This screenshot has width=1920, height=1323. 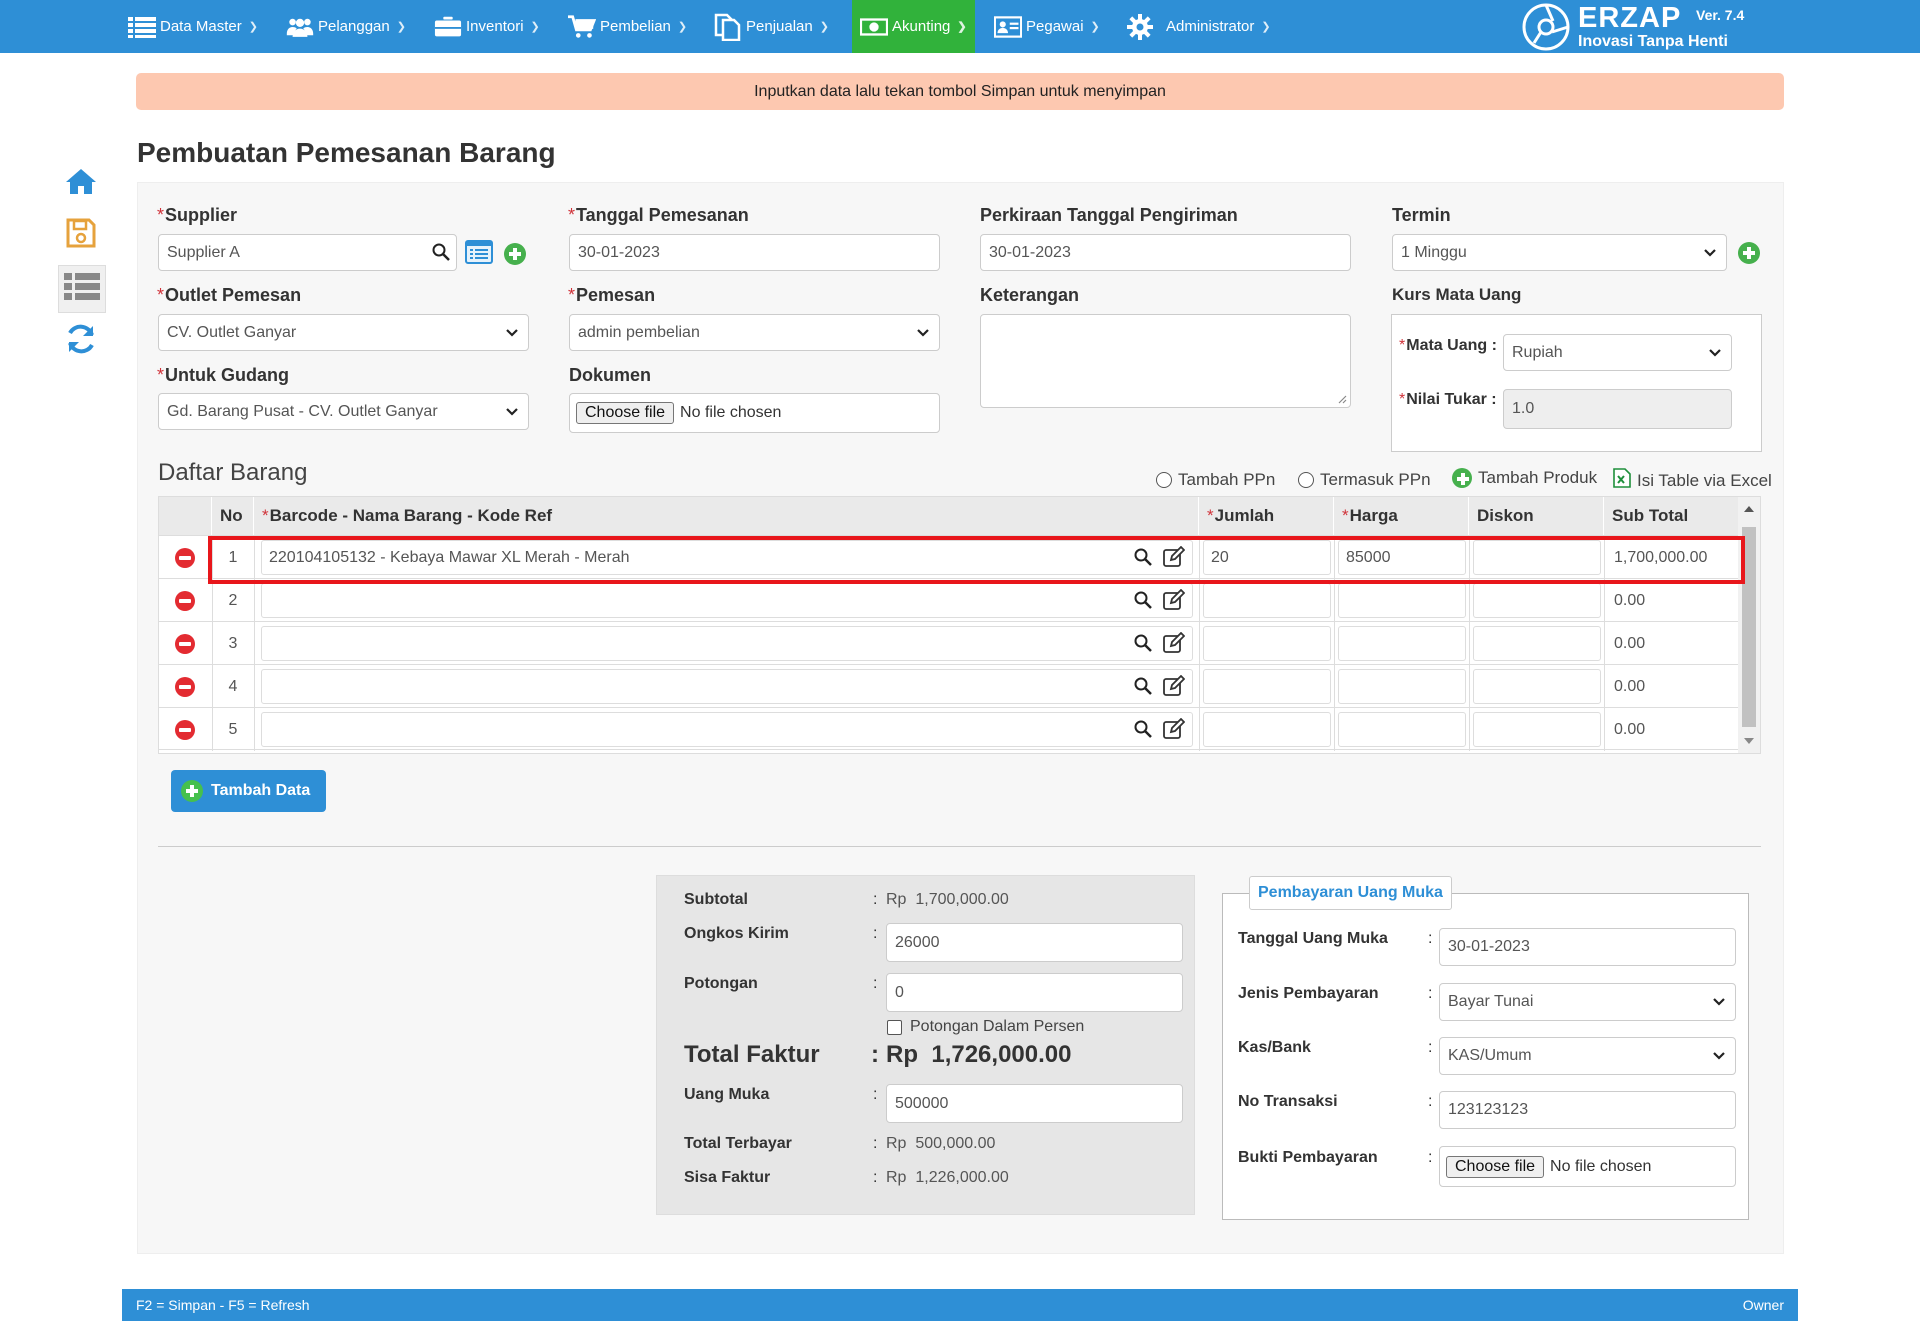 What do you see at coordinates (754, 332) in the screenshot?
I see `pemesan-select: admin pembelian` at bounding box center [754, 332].